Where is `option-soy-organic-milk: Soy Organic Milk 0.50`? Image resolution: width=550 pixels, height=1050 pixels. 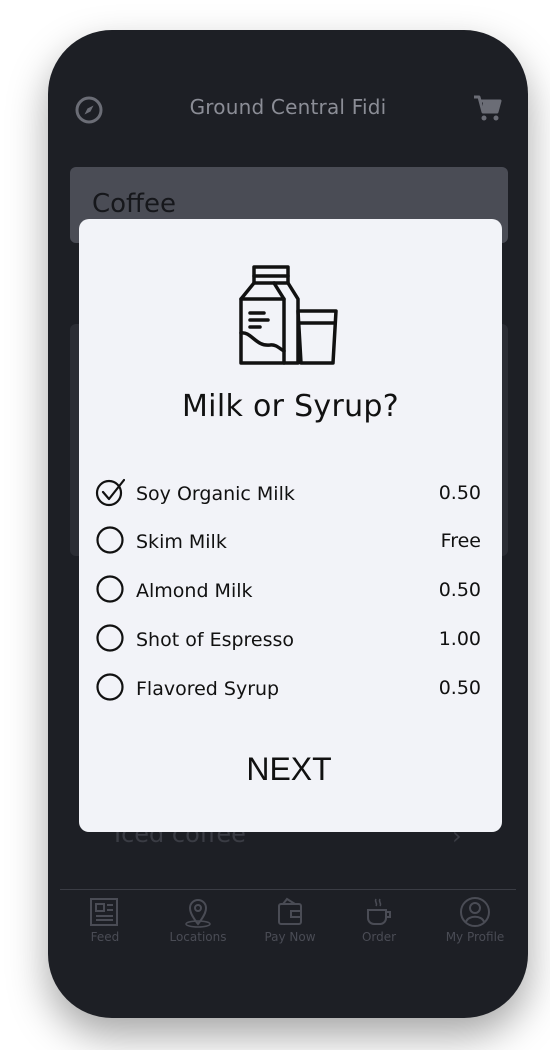 option-soy-organic-milk: Soy Organic Milk 0.50 is located at coordinates (288, 494).